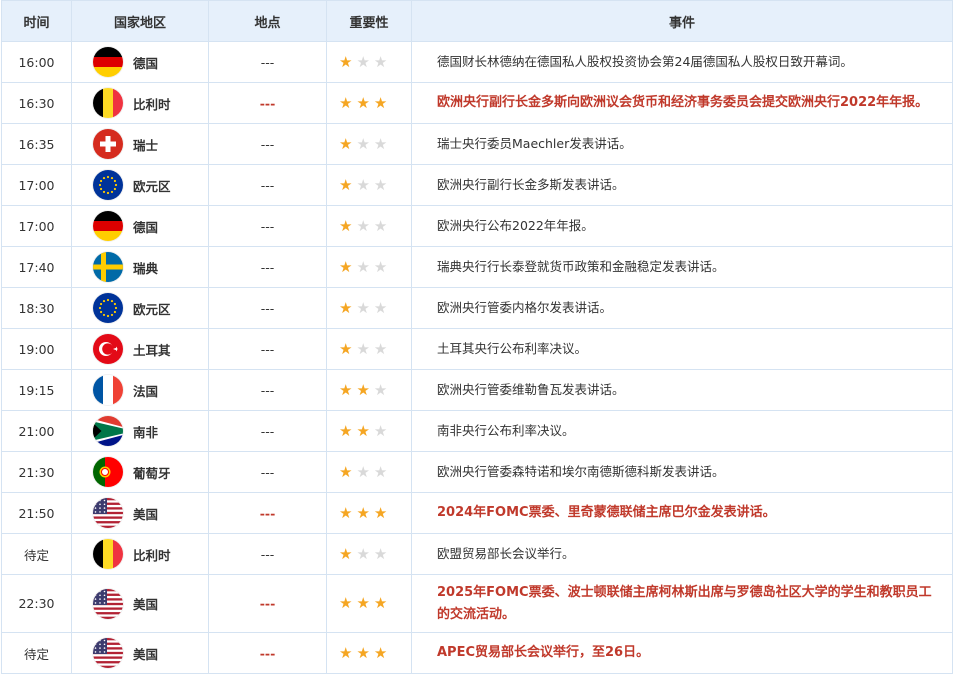  I want to click on country-cell: 瑞典, so click(140, 267).